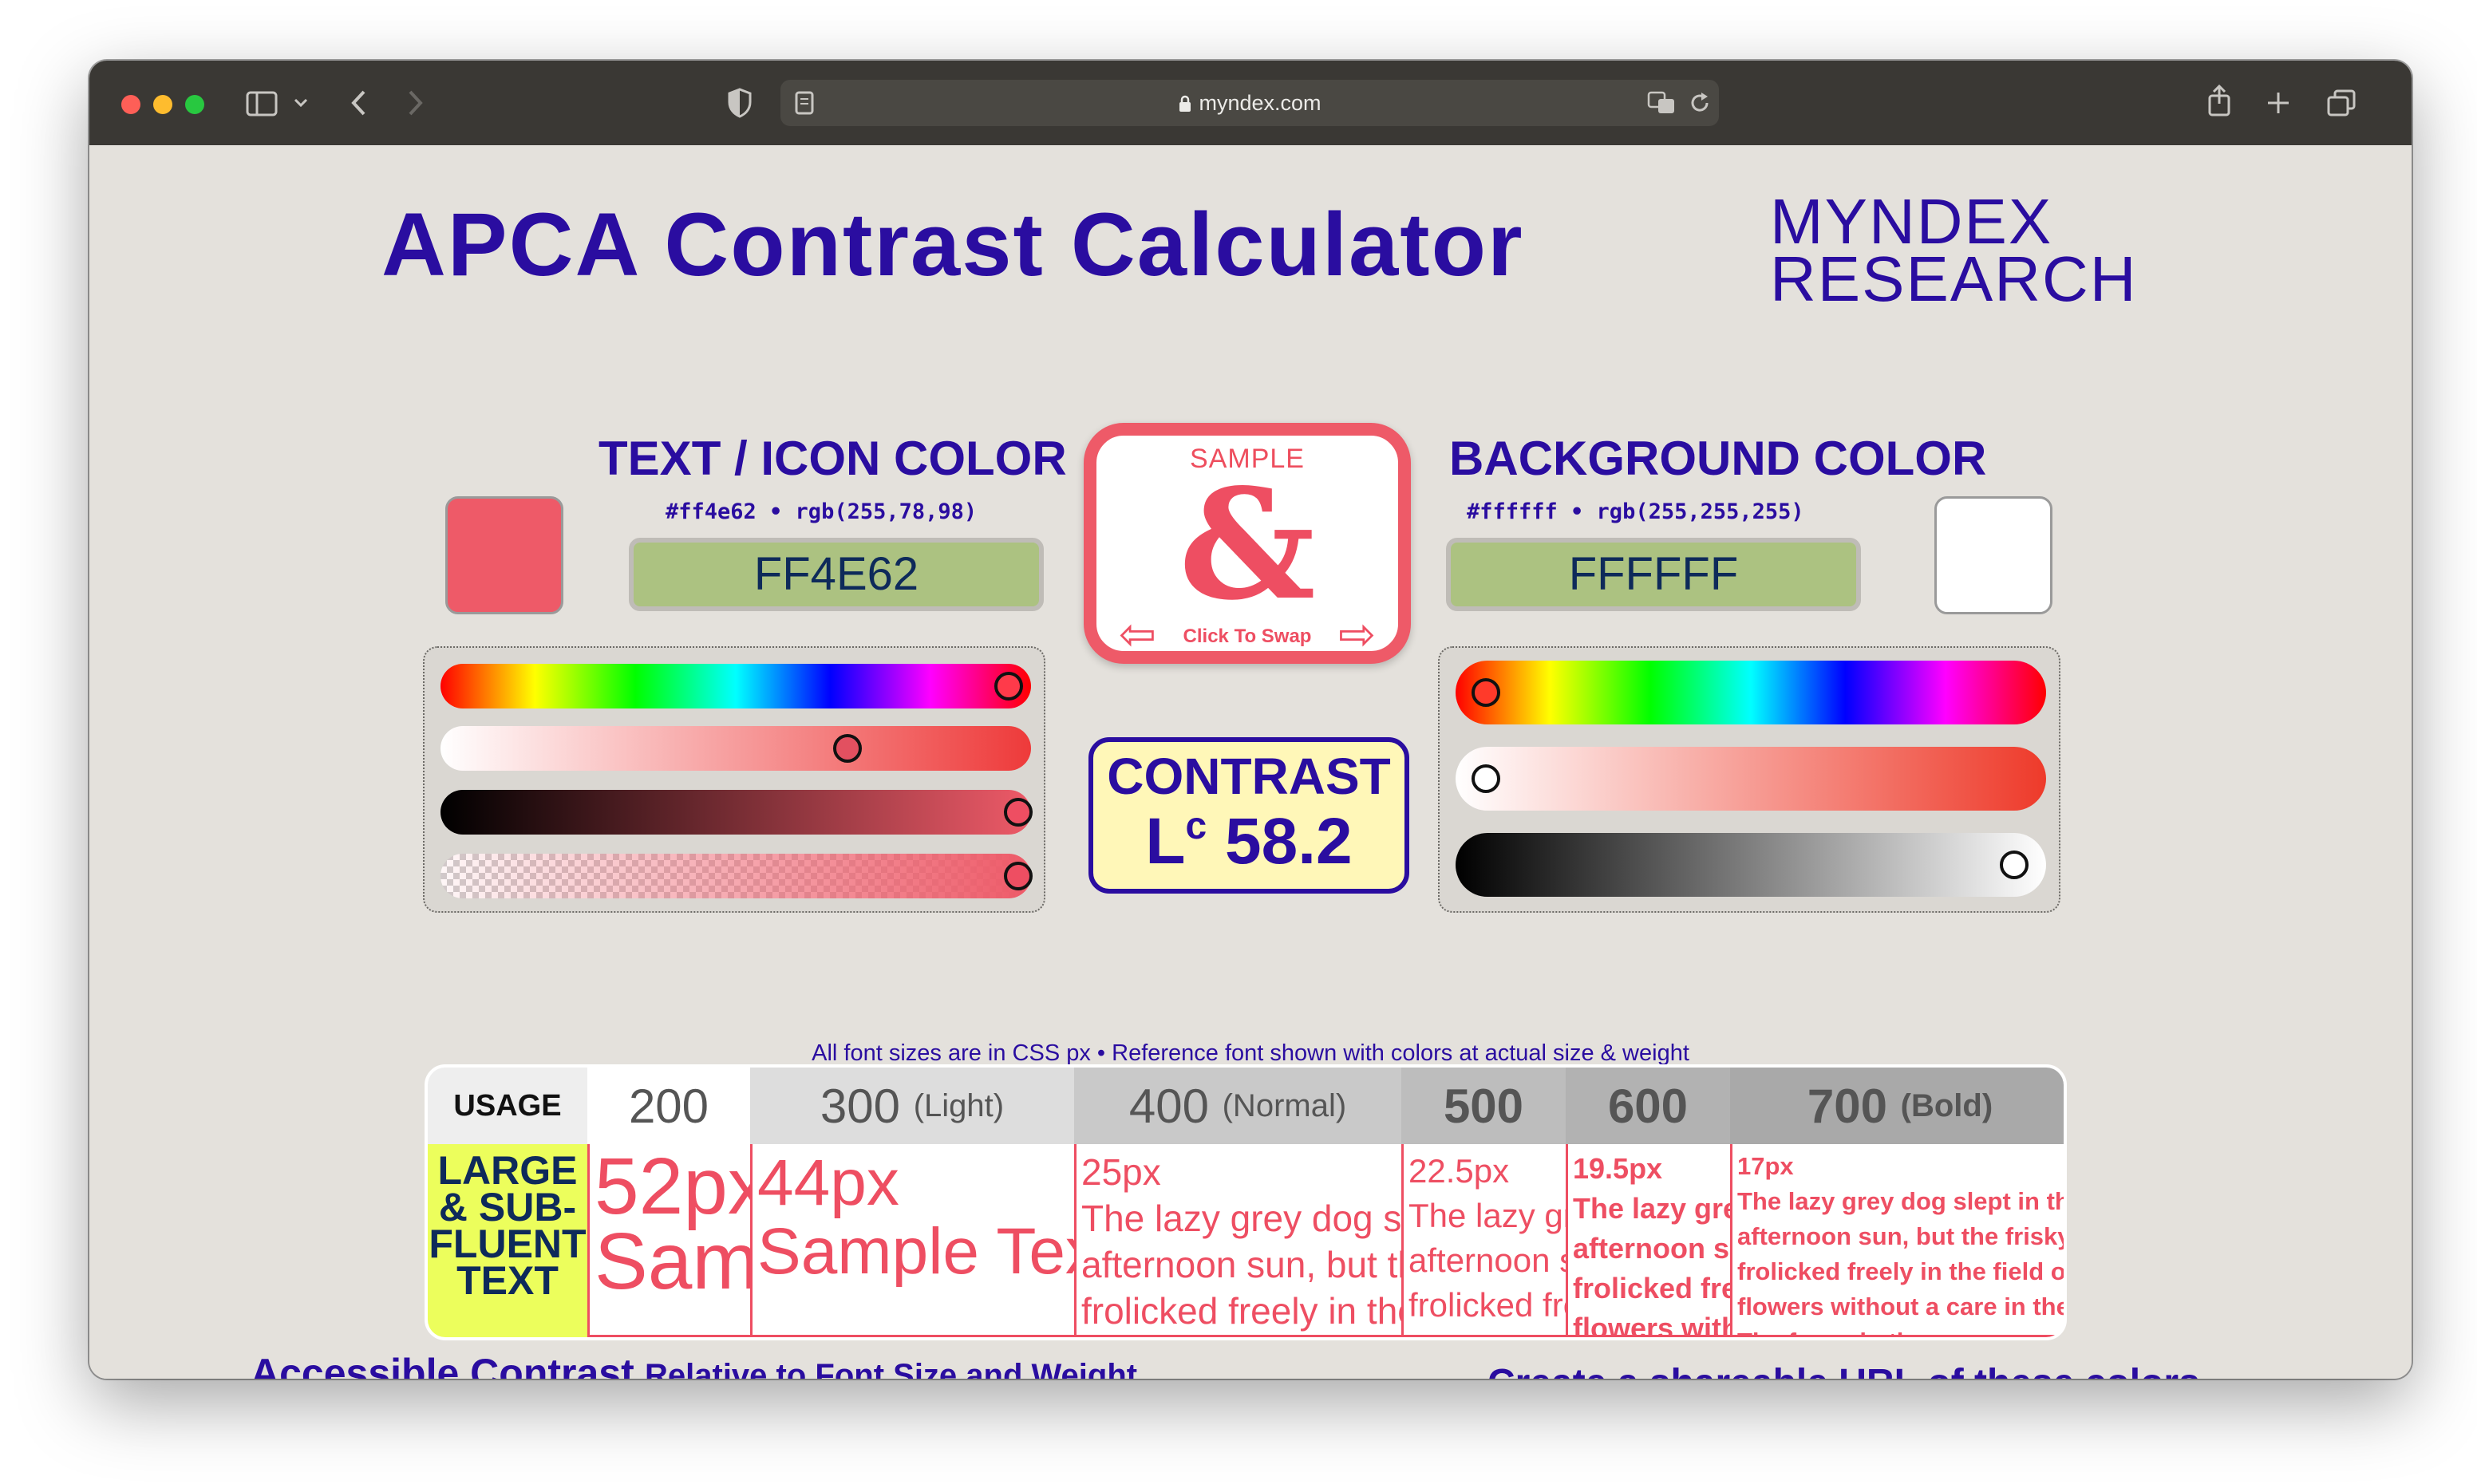 This screenshot has width=2477, height=1484. I want to click on font-size-label: 25px, so click(1121, 1172).